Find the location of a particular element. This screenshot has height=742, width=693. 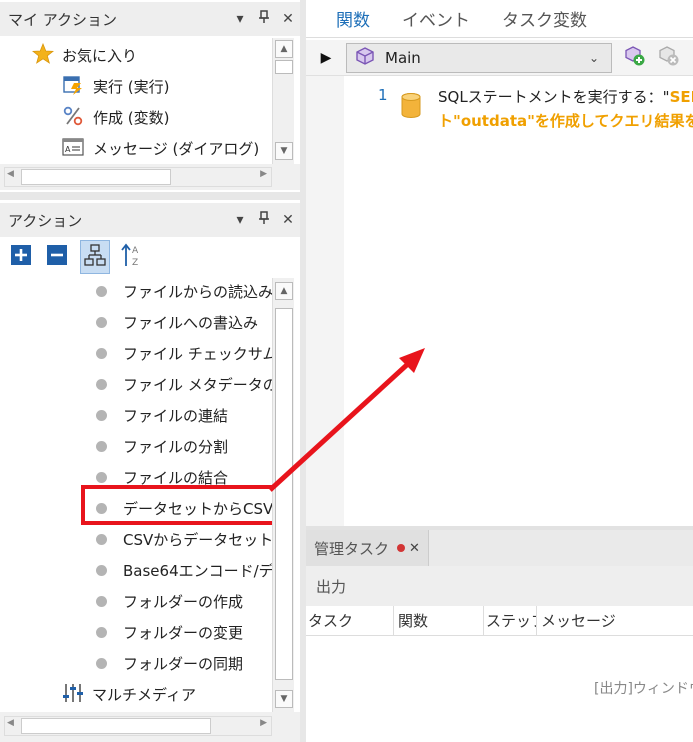

tab-managed-tasks: 管理タスク ✕ is located at coordinates (367, 548).